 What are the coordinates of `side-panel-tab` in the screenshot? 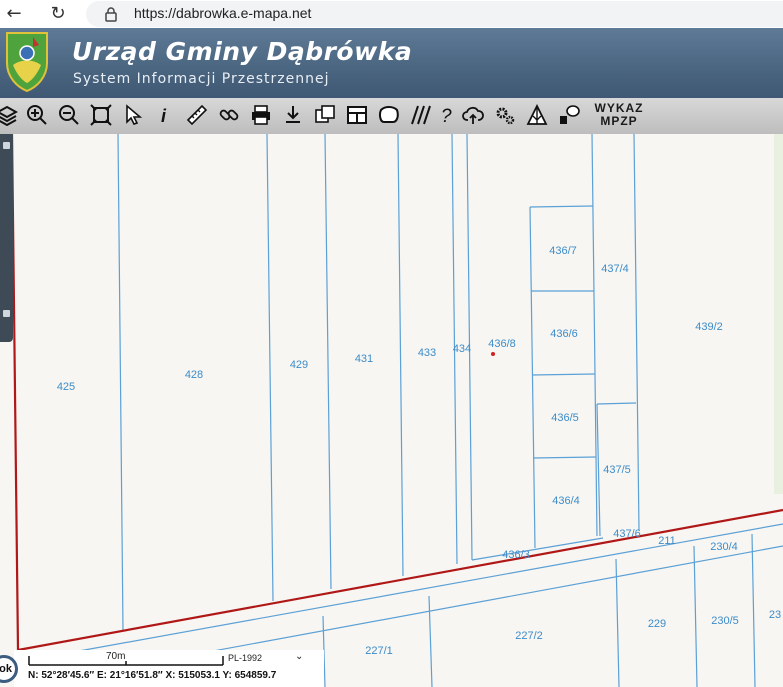 It's located at (6, 238).